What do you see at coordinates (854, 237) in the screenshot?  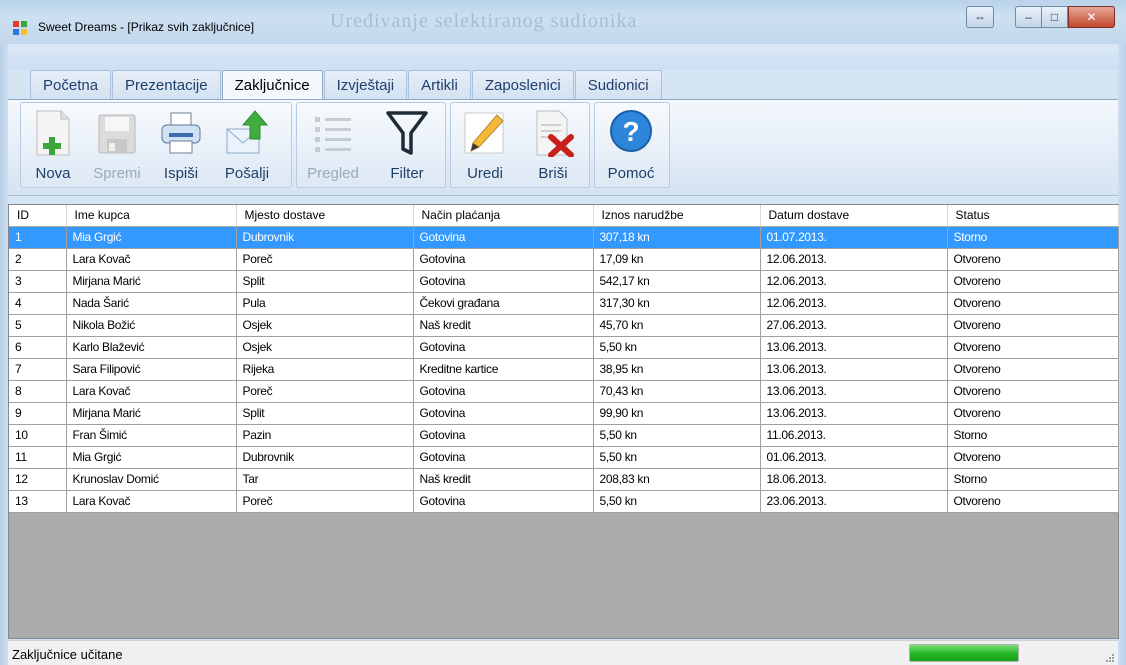 I see `cell-delivery-date: 01.07.2013.` at bounding box center [854, 237].